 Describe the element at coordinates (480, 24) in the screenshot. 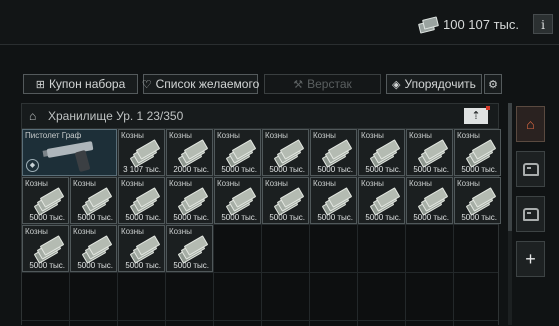

I see `money-amount: 100 107 тыс.` at that location.